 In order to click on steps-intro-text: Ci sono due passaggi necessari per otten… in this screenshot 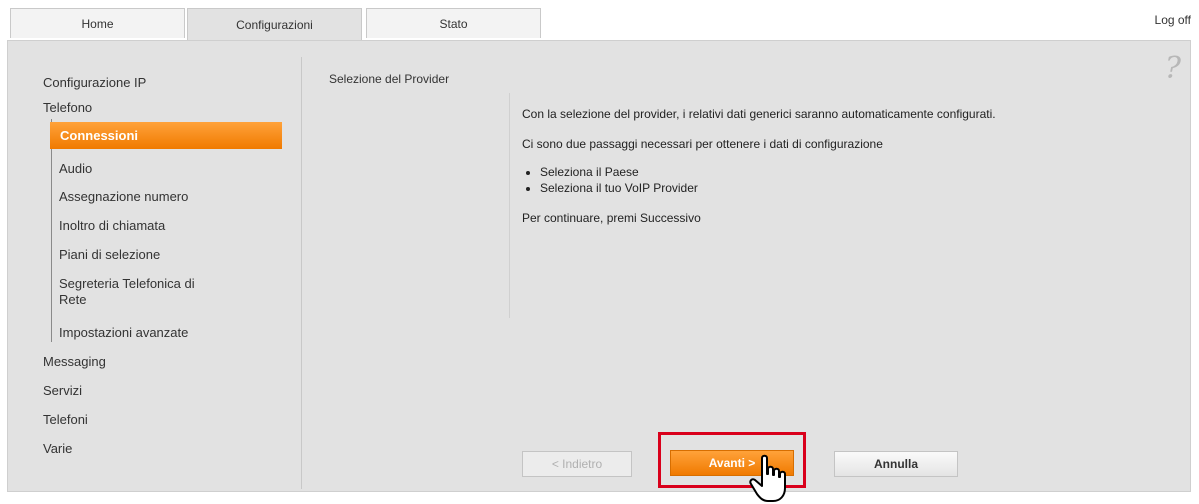, I will do `click(702, 144)`.